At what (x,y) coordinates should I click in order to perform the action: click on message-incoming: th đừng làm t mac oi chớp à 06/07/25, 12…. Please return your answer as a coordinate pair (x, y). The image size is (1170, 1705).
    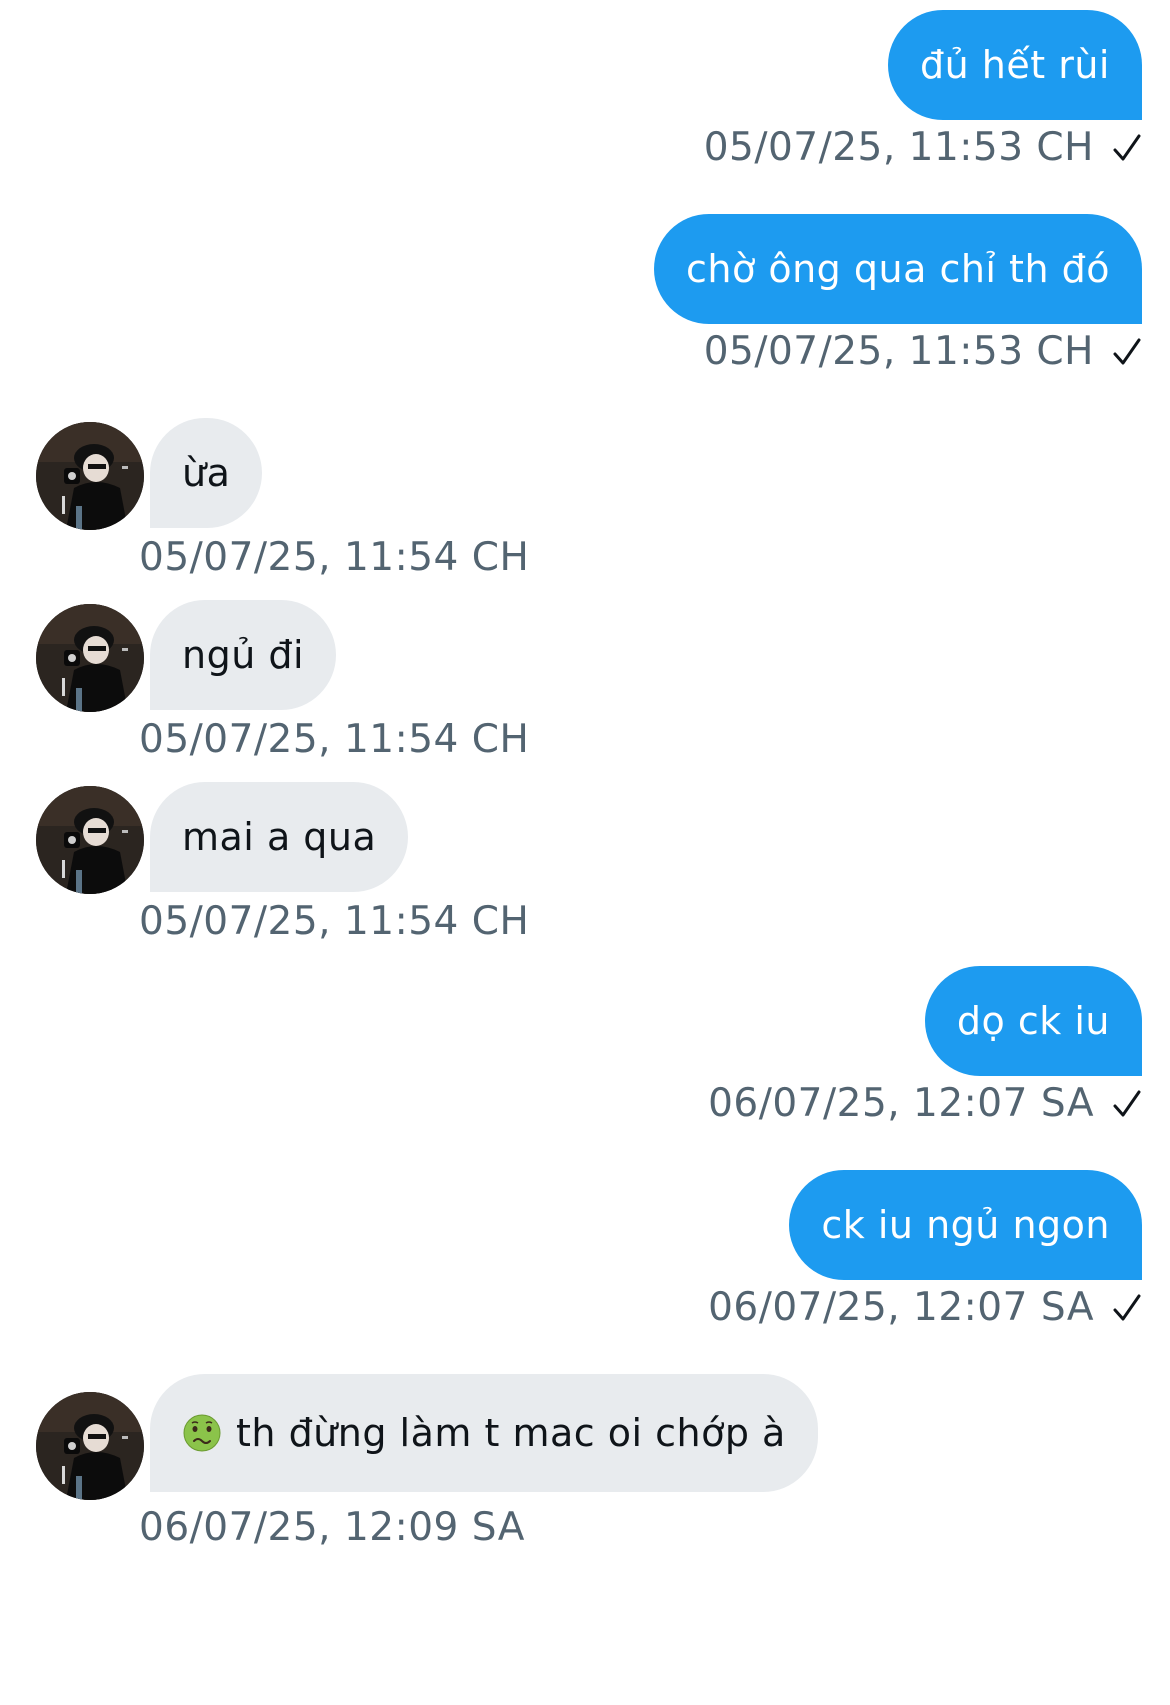
    Looking at the image, I should click on (594, 1469).